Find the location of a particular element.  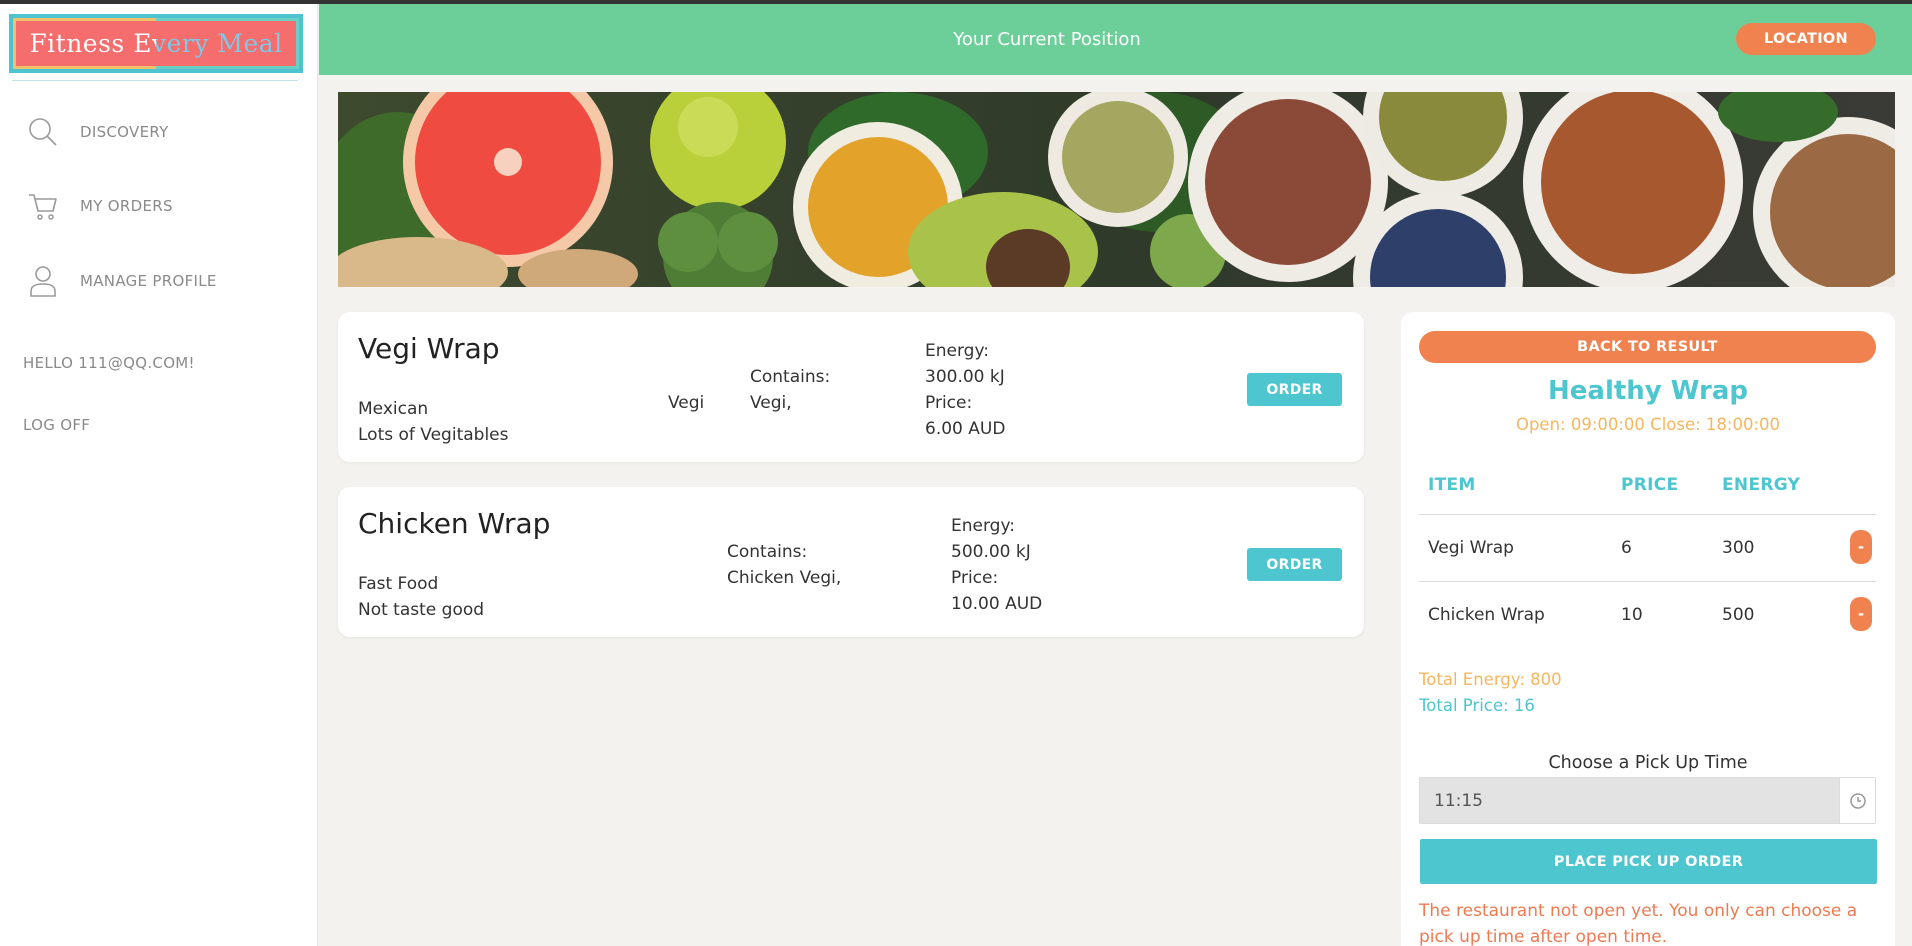

menu-item-cuisine: Fast Food is located at coordinates (398, 584).